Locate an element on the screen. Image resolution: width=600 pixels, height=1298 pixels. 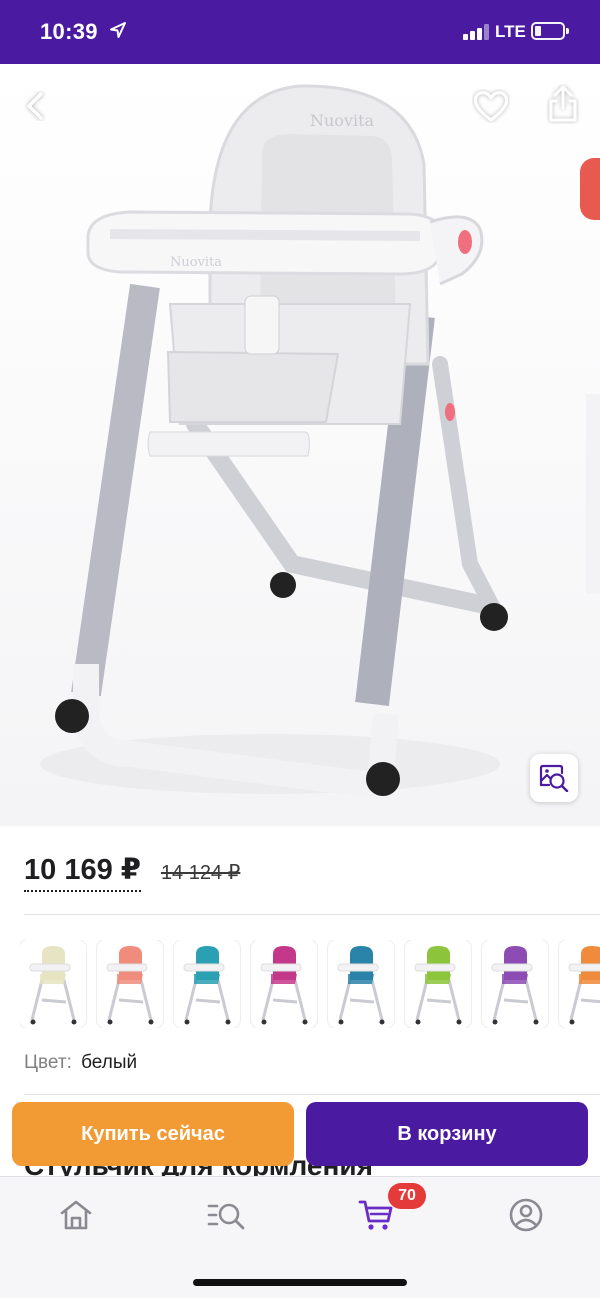
favorite-button is located at coordinates (491, 106).